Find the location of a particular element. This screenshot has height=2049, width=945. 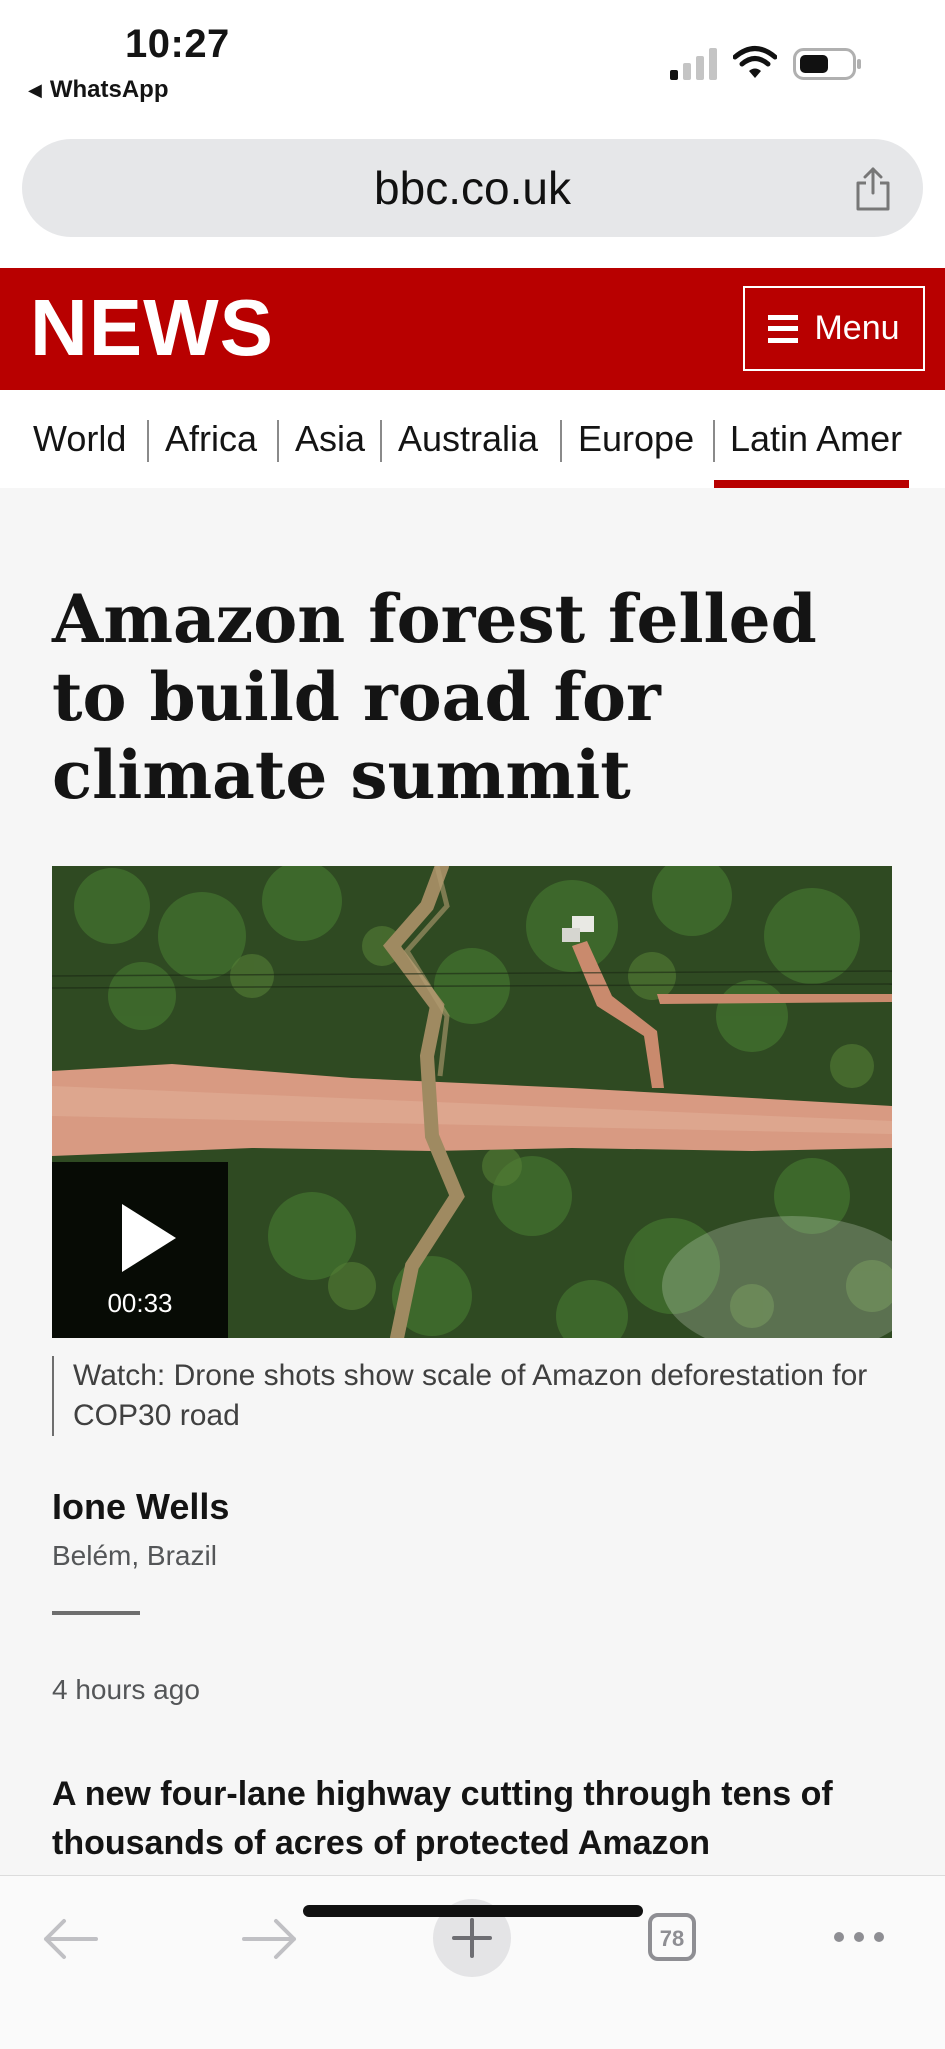

share-icon is located at coordinates (873, 189).